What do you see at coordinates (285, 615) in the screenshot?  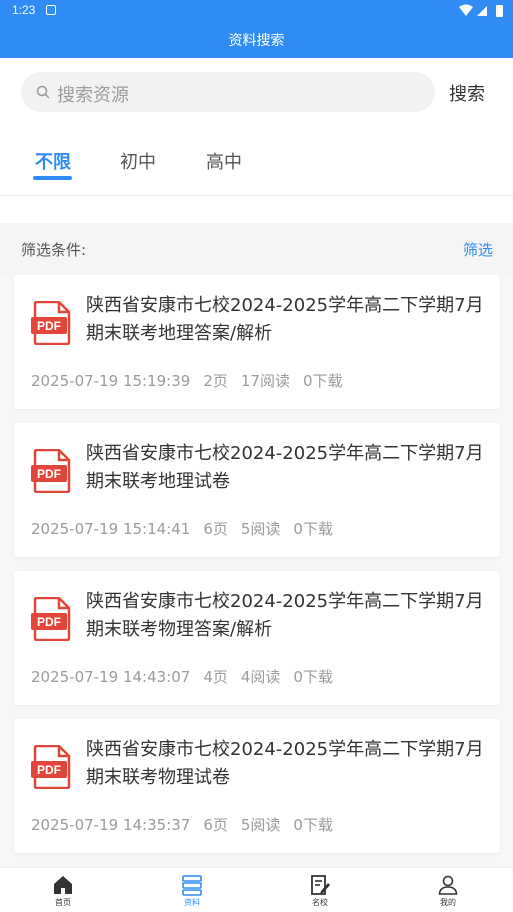 I see `item-title: 陕西省安康市七校2024-2025学年高二下学期7月期末联考物理答案/解析` at bounding box center [285, 615].